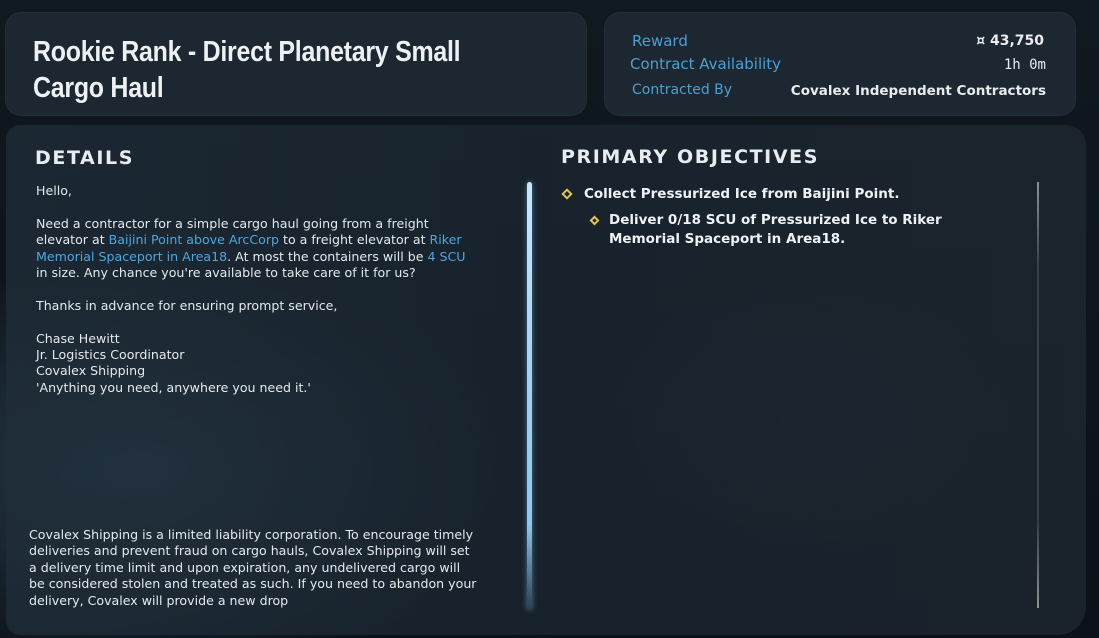 This screenshot has height=638, width=1099. What do you see at coordinates (327, 256) in the screenshot?
I see `details-text: . At most the containers will be` at bounding box center [327, 256].